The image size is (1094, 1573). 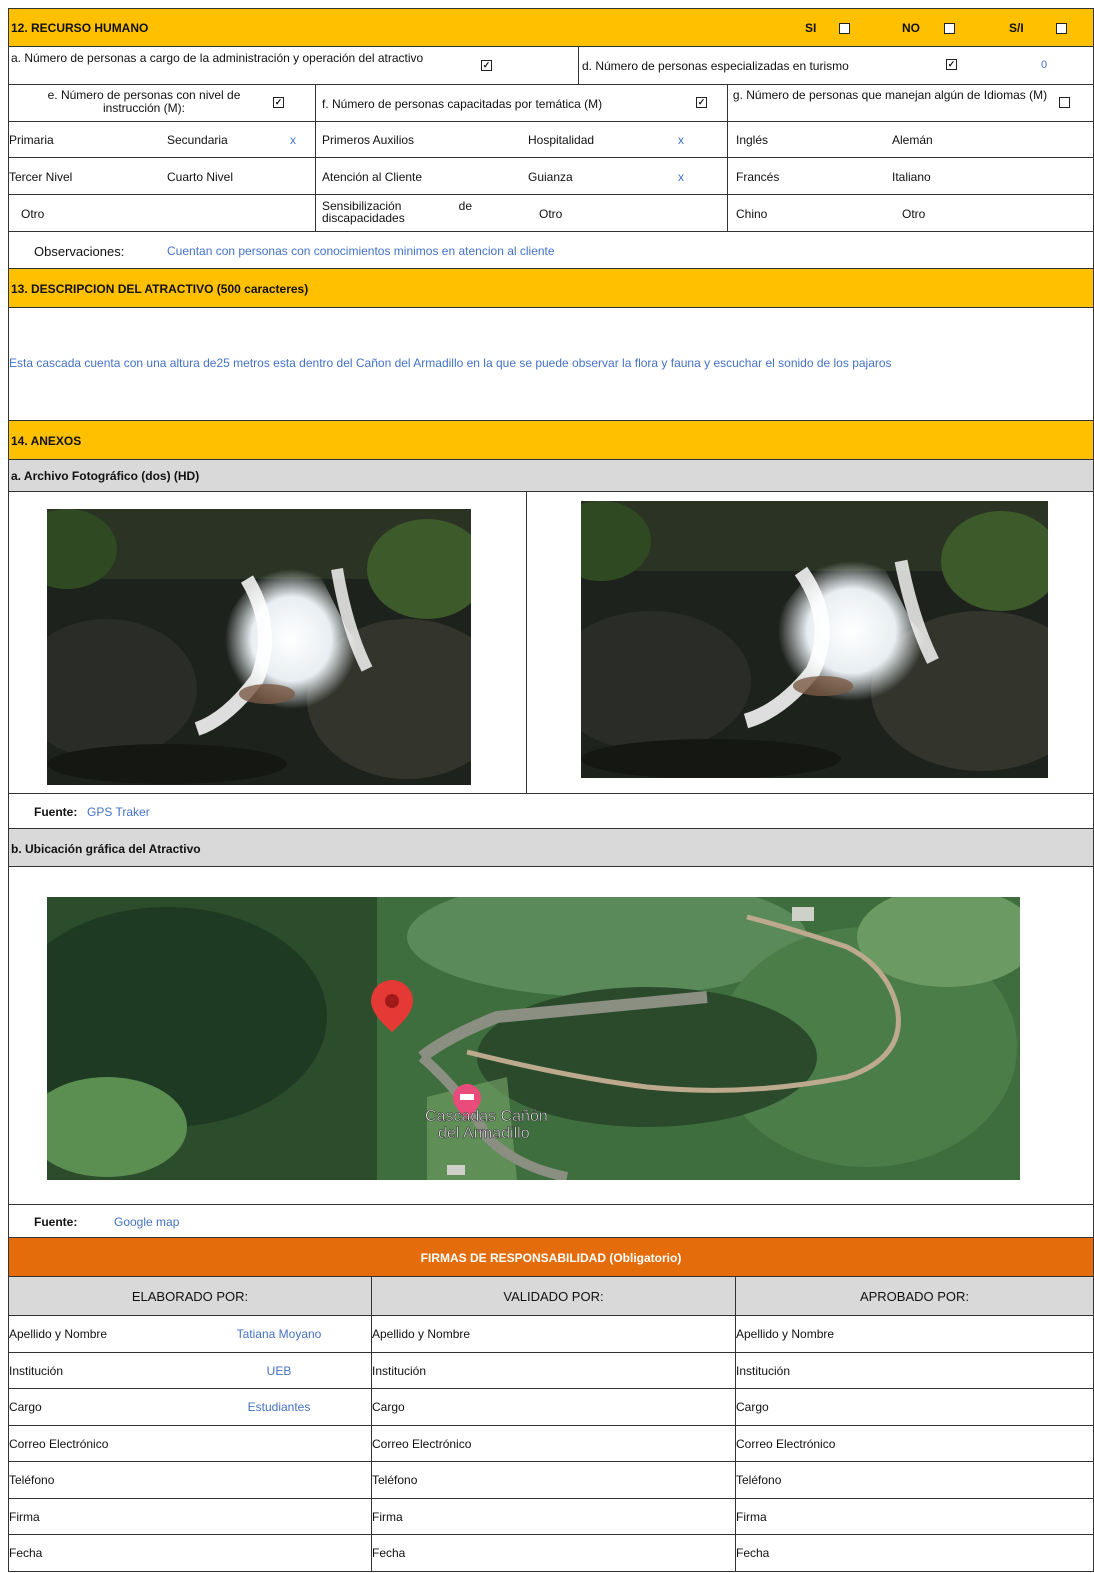 I want to click on photo-source-row: Fuente: GPS Traker, so click(x=551, y=811).